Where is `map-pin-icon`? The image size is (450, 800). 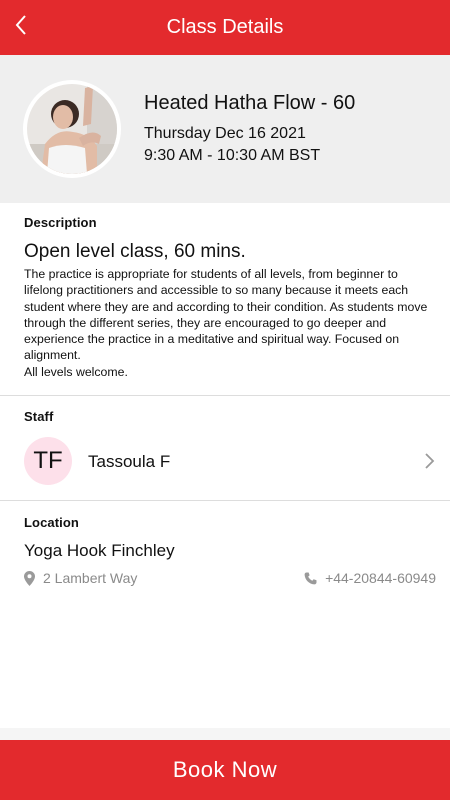 map-pin-icon is located at coordinates (29, 578).